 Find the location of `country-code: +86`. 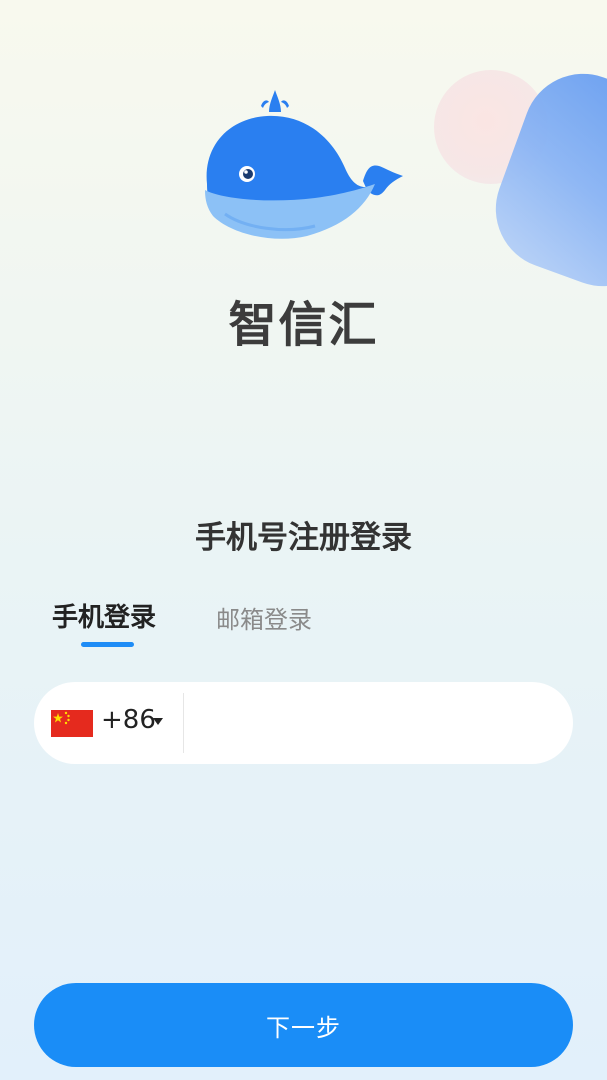

country-code: +86 is located at coordinates (128, 720).